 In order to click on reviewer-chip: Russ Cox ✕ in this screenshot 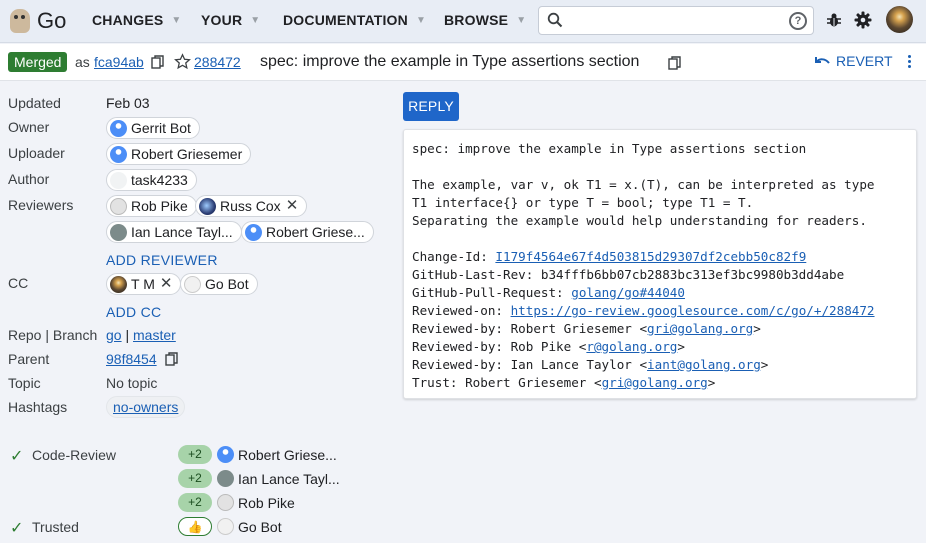, I will do `click(251, 206)`.